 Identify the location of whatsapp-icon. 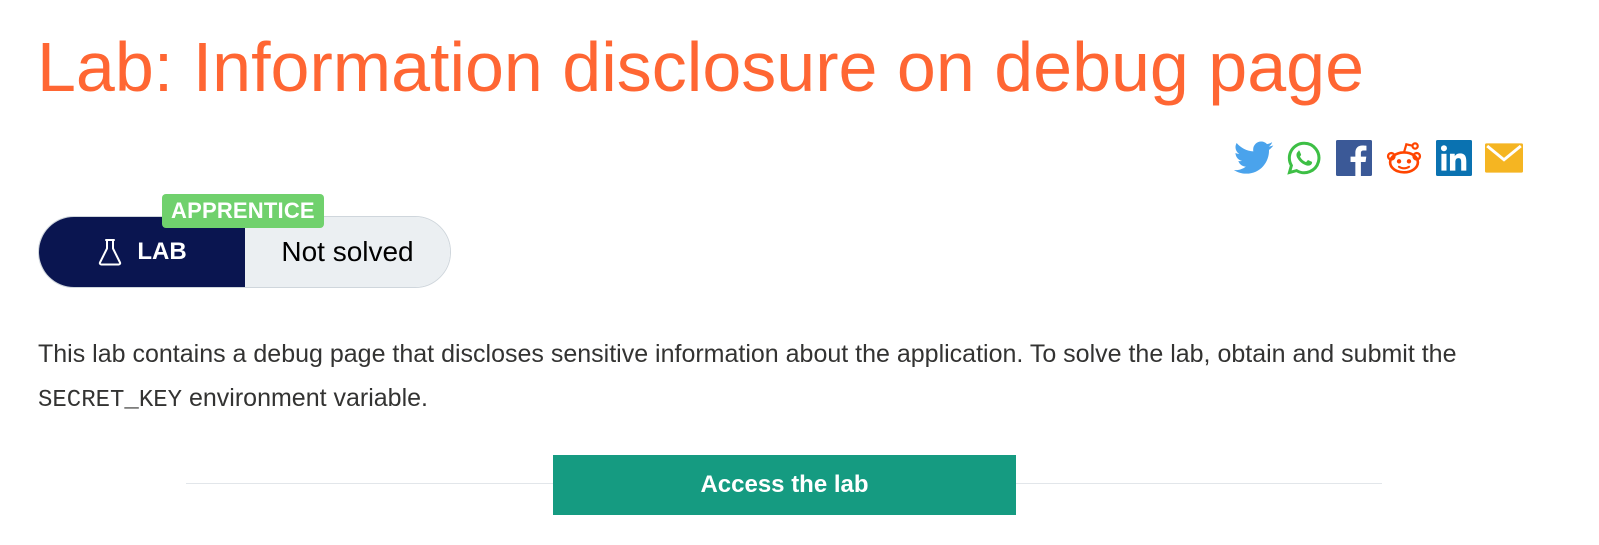
(1304, 158).